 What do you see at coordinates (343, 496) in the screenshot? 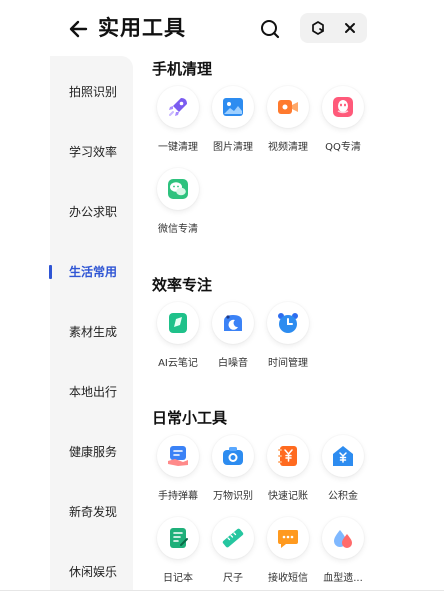
I see `tool-label: 公积金` at bounding box center [343, 496].